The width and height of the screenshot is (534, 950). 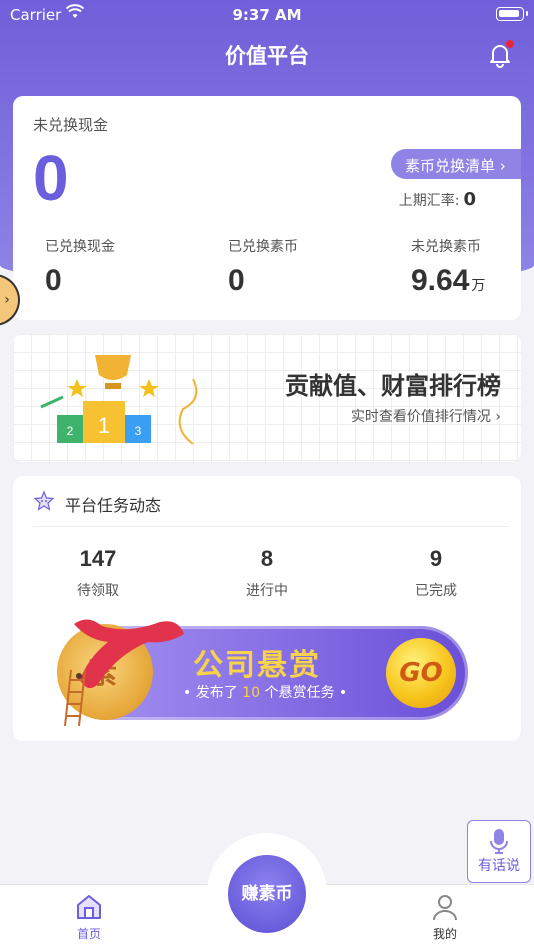 I want to click on tasks-title: 平台任务动态, so click(x=113, y=505).